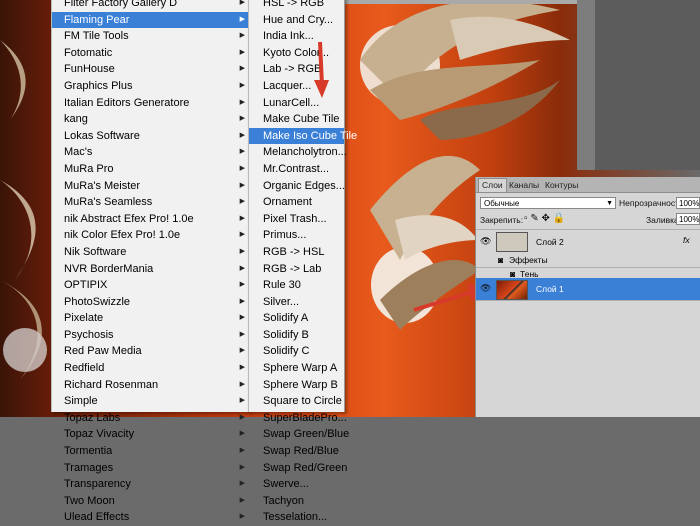  Describe the element at coordinates (150, 451) in the screenshot. I see `menu-item: Tormentia ▶` at that location.